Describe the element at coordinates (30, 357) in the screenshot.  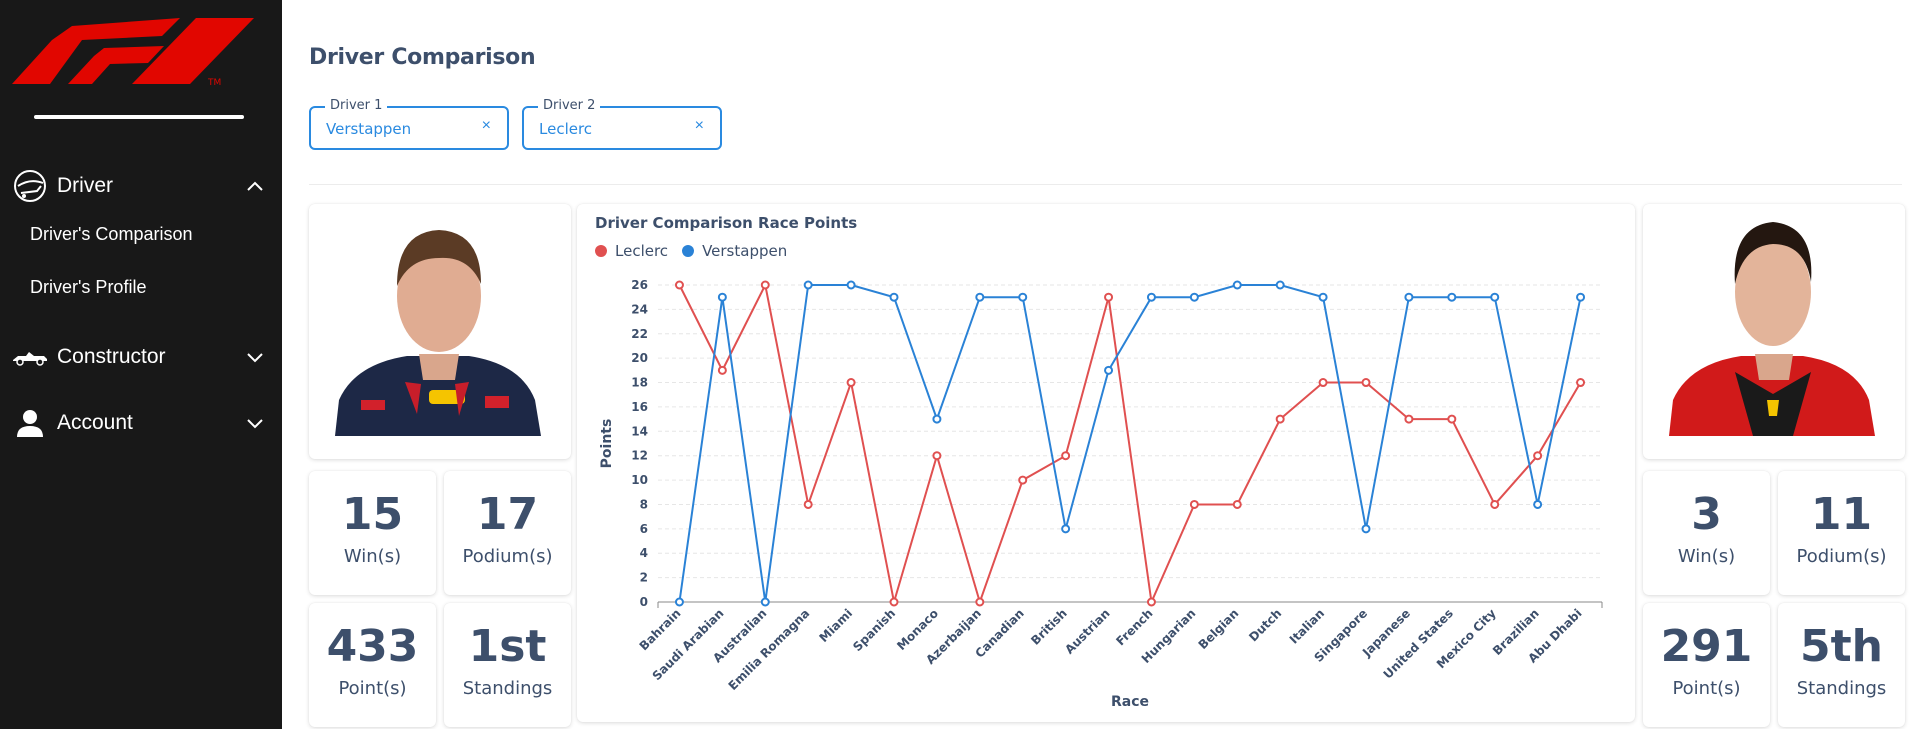
I see `racecar-icon` at that location.